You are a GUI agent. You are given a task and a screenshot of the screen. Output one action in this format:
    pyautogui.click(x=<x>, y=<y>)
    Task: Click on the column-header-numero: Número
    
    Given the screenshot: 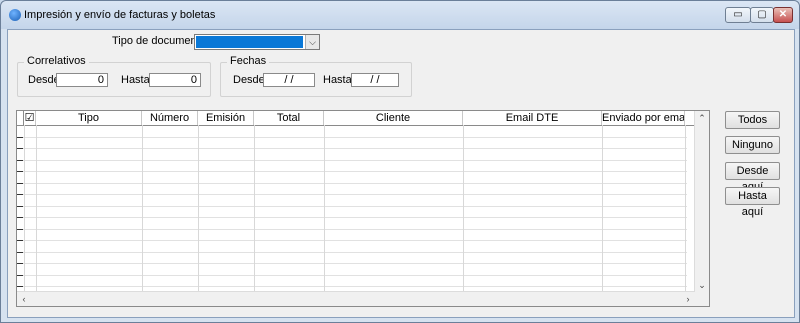 What is the action you would take?
    pyautogui.click(x=170, y=118)
    